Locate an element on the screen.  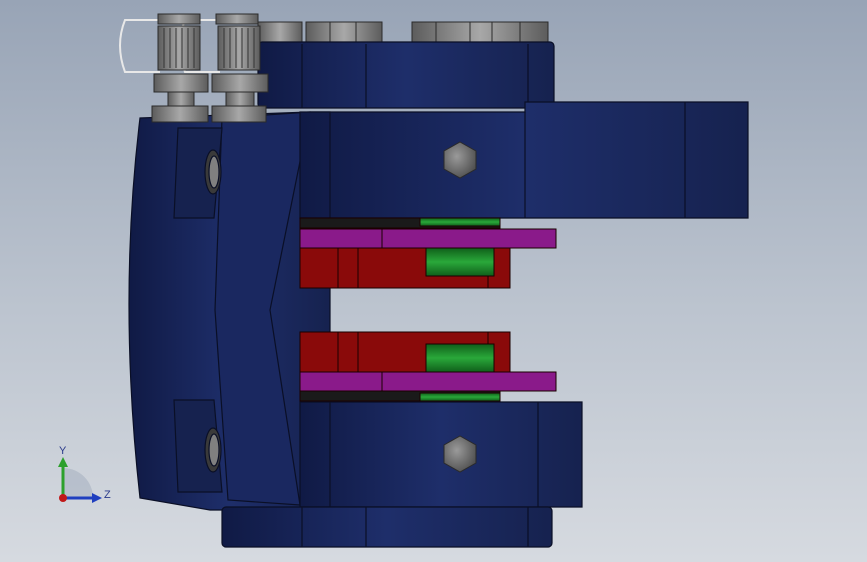
lower-pad-assembly is located at coordinates (428, 366).